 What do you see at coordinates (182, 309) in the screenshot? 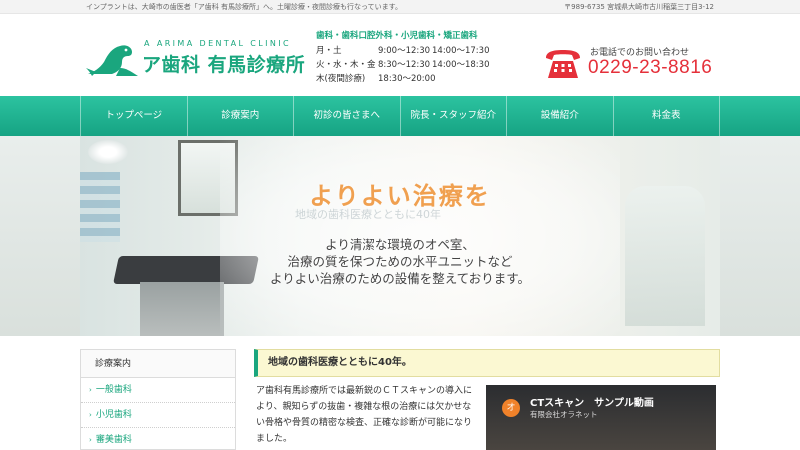
I see `chair-base-image` at bounding box center [182, 309].